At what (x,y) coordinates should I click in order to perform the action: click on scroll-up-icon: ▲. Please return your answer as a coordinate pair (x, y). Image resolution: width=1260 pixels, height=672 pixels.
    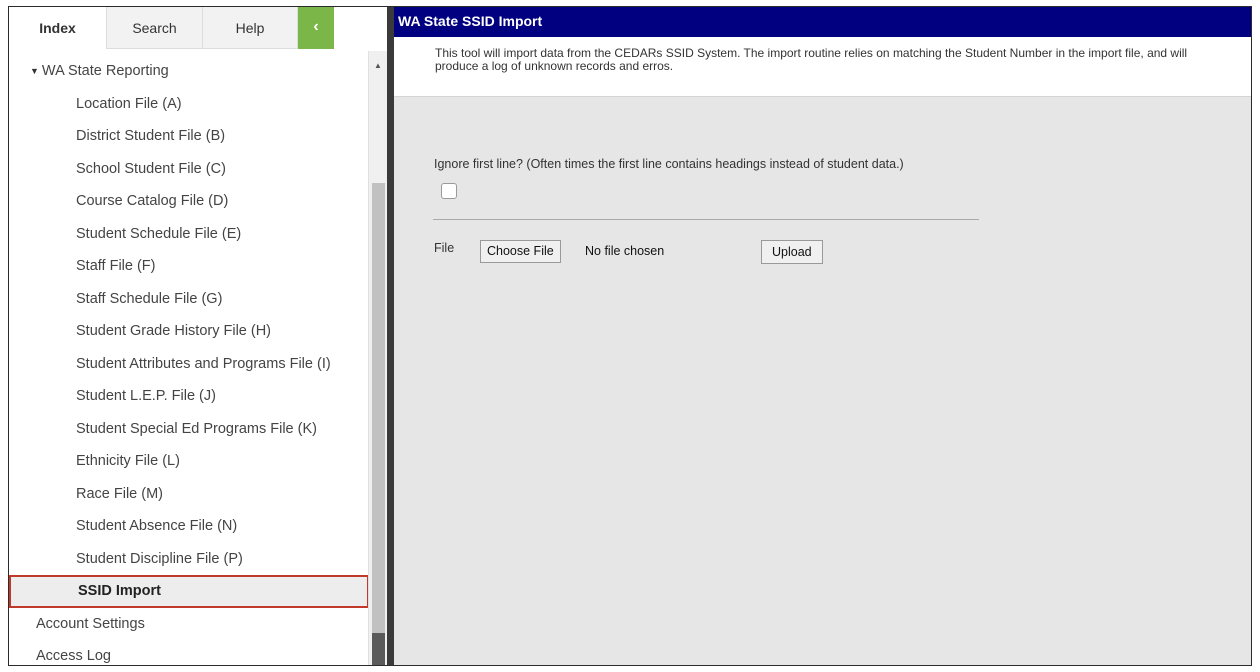
    Looking at the image, I should click on (378, 66).